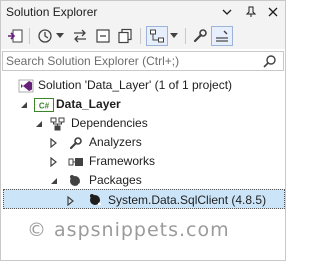 This screenshot has height=261, width=320. I want to click on preview-selected-items-icon, so click(222, 36).